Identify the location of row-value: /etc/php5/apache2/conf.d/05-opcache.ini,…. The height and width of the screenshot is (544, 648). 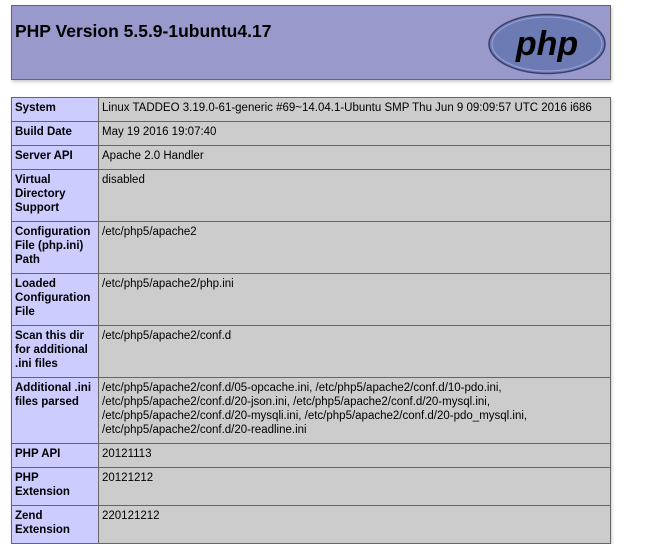
(354, 410).